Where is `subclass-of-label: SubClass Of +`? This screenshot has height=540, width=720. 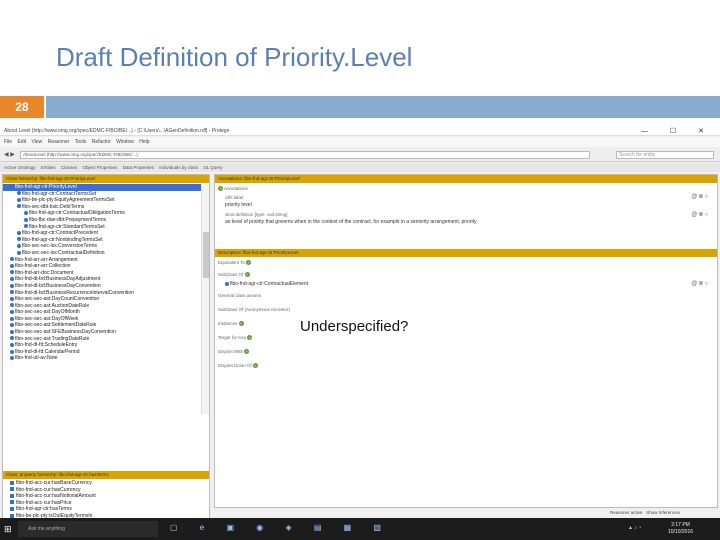
subclass-of-label: SubClass Of + is located at coordinates (234, 275).